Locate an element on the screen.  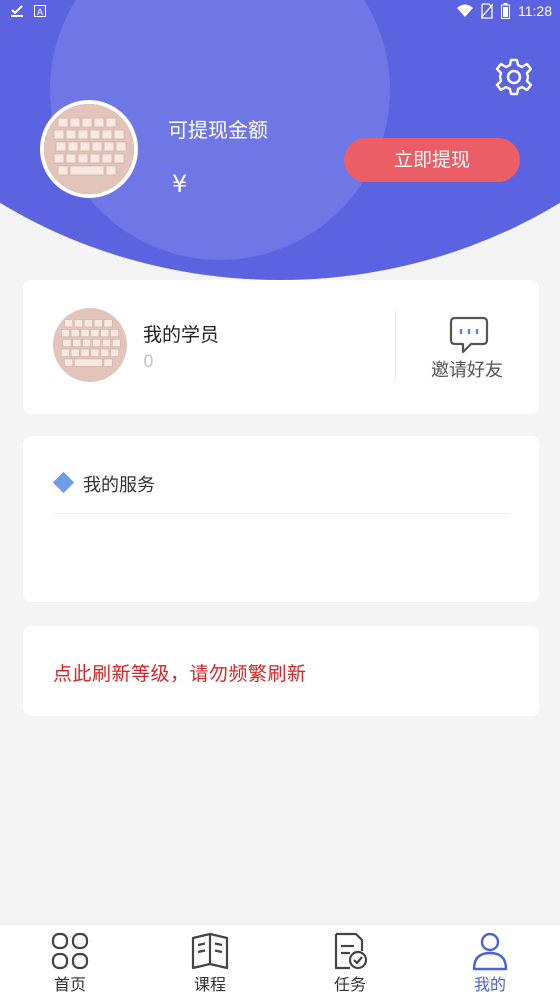
tab-tasks: 任务 is located at coordinates (350, 961).